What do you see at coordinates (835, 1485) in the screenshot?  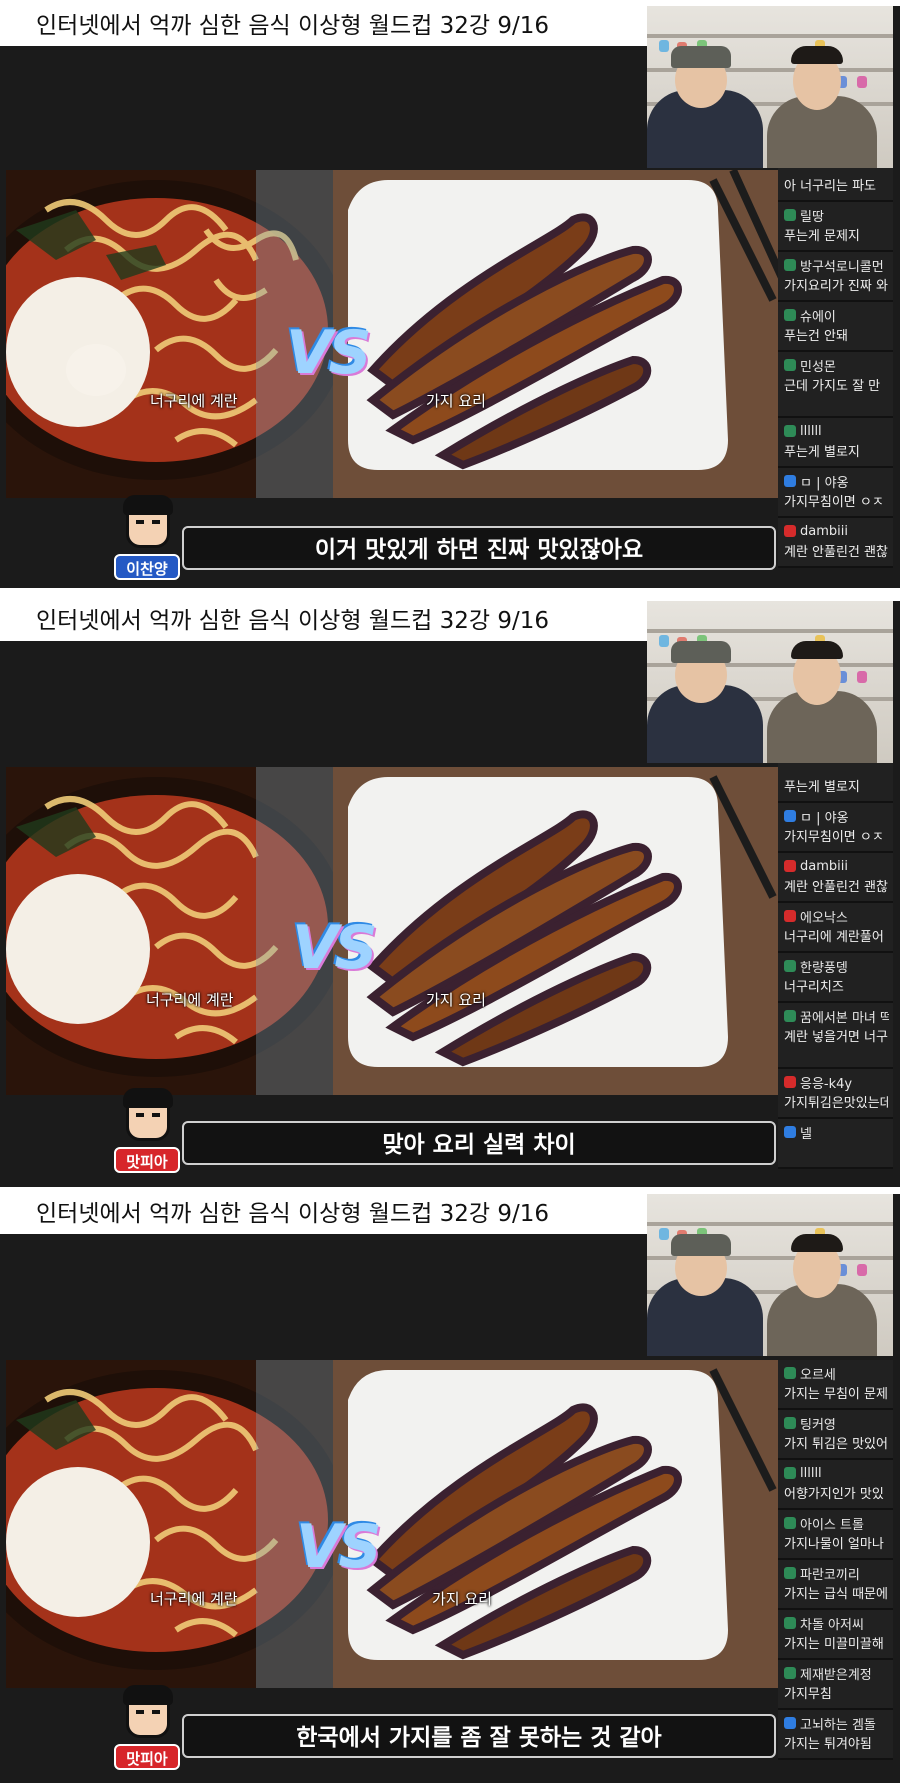 I see `chat-item: llllll 어향가지인가 맛있` at bounding box center [835, 1485].